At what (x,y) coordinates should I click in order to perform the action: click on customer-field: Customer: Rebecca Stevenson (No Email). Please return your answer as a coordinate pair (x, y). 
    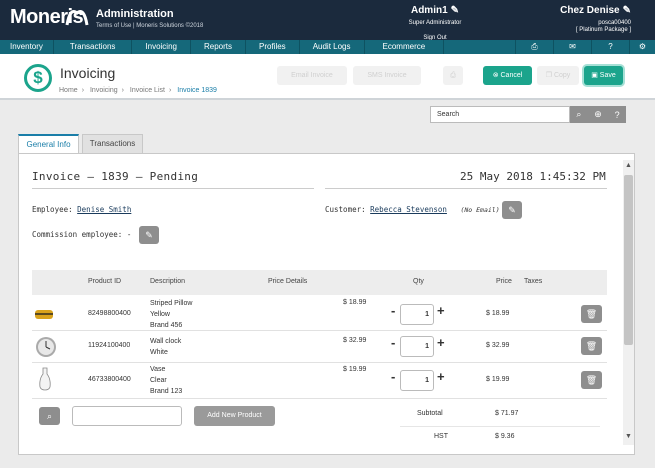
    Looking at the image, I should click on (412, 209).